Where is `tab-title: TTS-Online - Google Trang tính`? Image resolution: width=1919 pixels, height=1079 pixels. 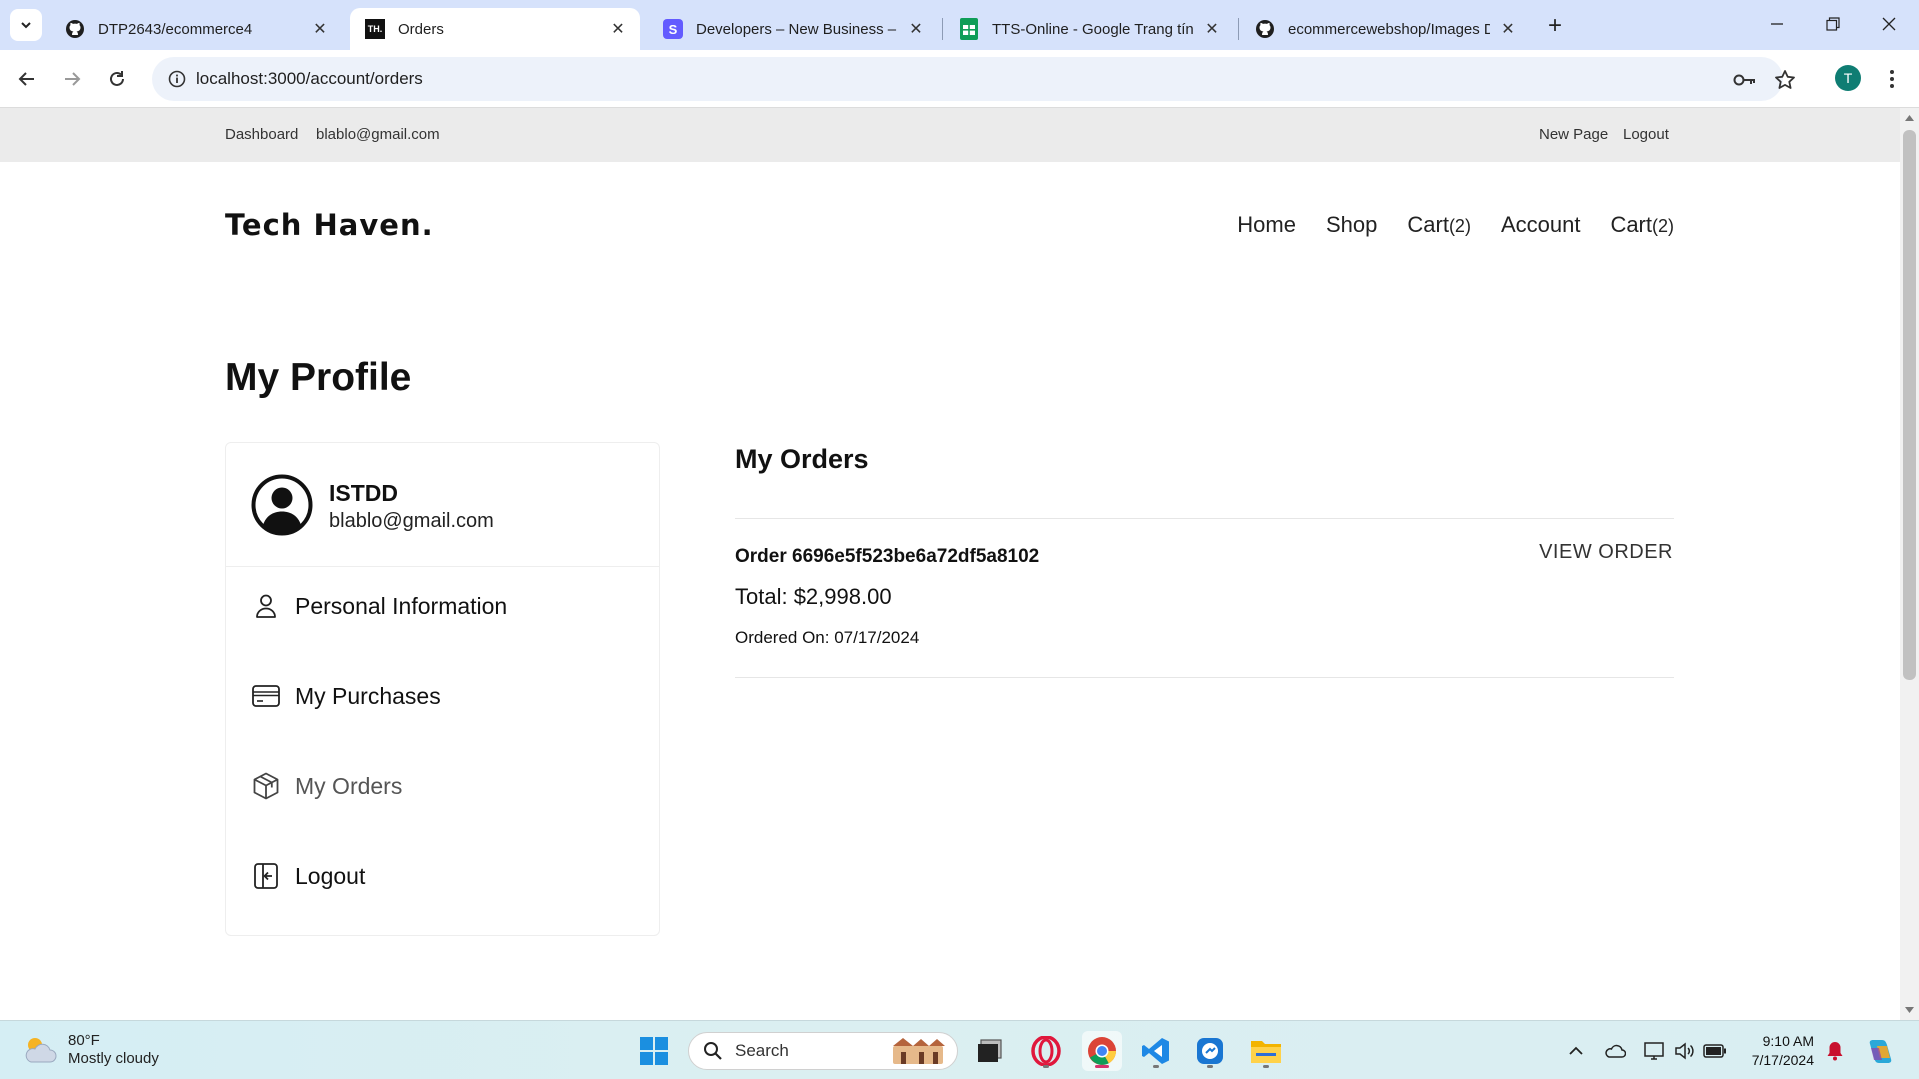
tab-title: TTS-Online - Google Trang tính is located at coordinates (1093, 29).